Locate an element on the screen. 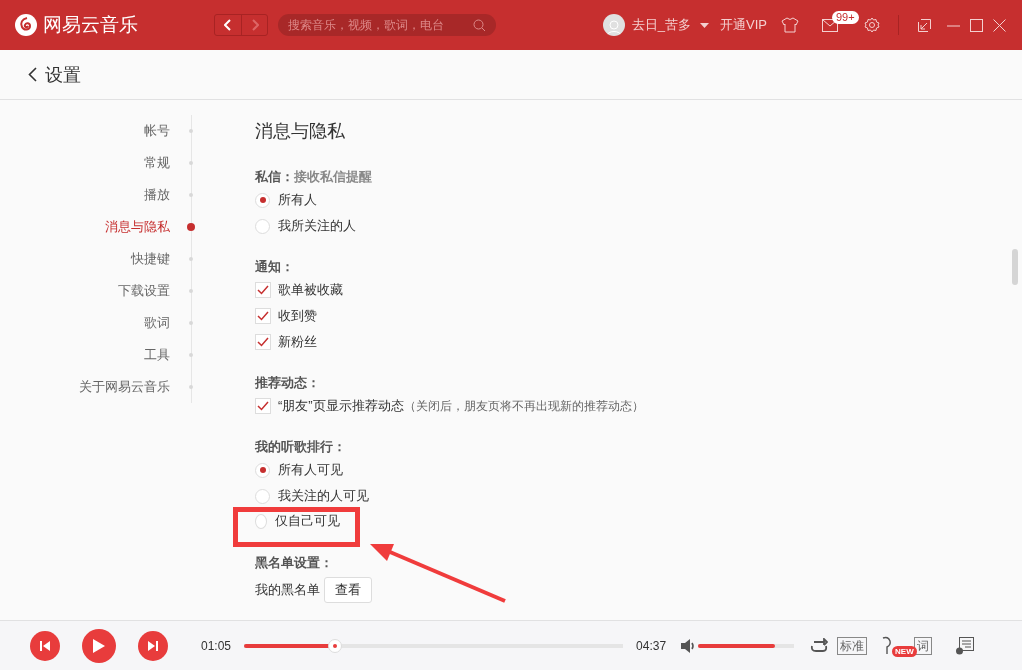  group-heading: 我的听歌排行： is located at coordinates (300, 447).